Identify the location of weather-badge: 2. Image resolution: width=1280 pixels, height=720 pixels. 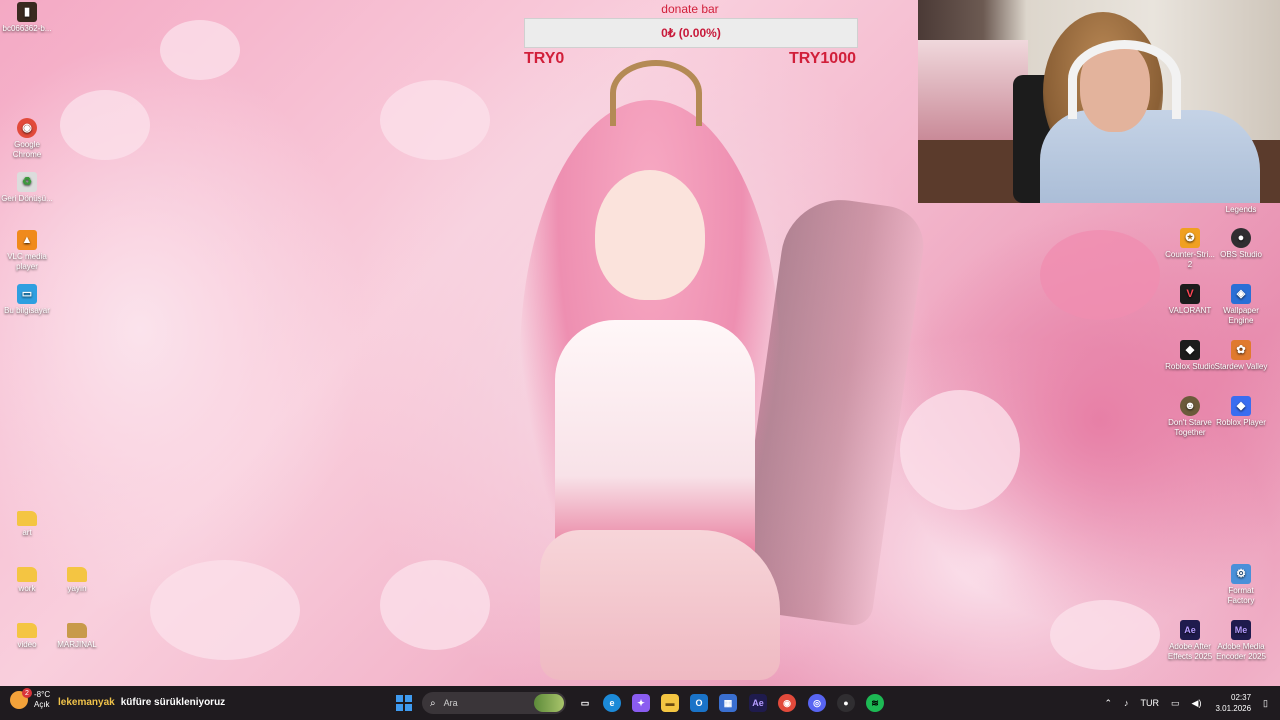
(27, 693).